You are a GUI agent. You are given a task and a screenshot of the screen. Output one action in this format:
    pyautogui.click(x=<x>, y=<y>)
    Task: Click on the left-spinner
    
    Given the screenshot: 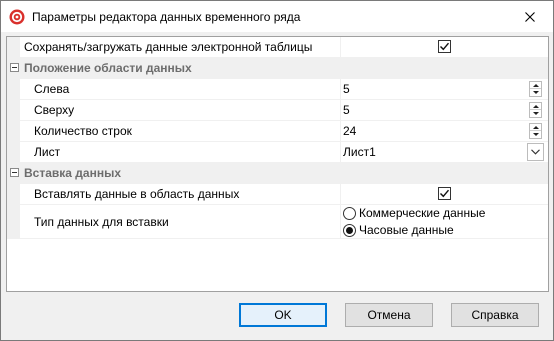 What is the action you would take?
    pyautogui.click(x=535, y=89)
    